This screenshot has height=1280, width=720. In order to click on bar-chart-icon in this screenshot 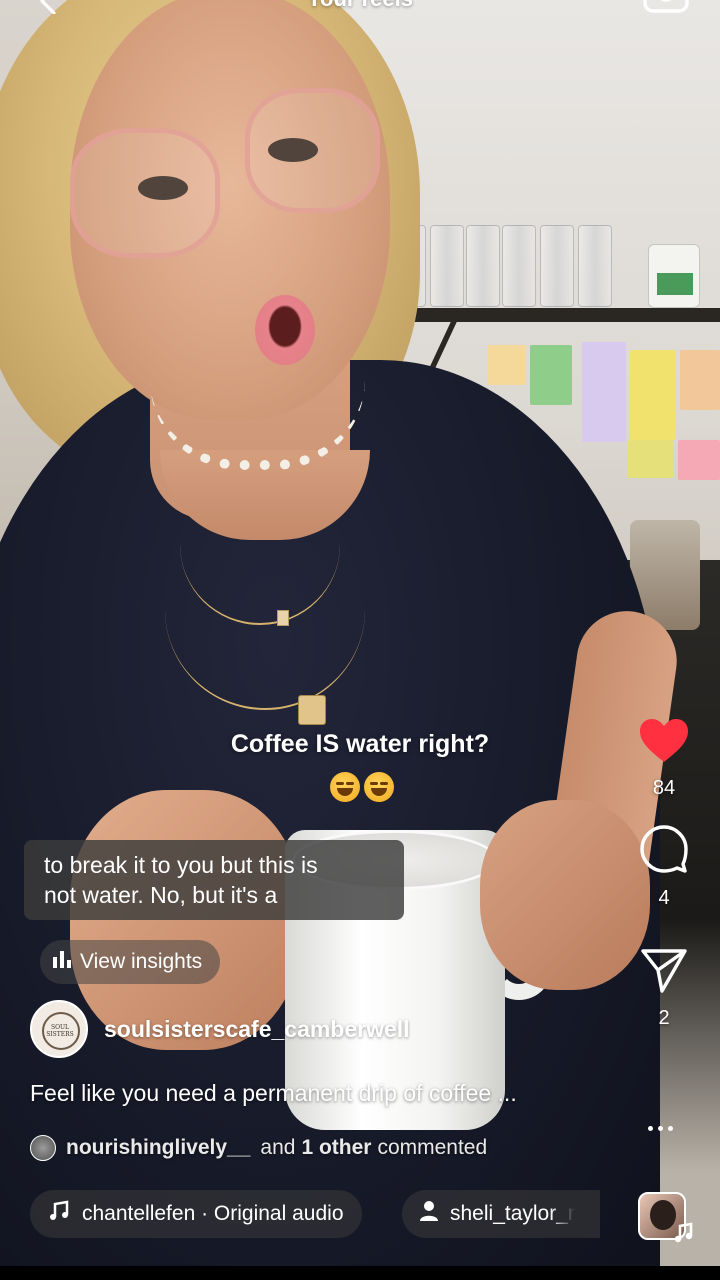, I will do `click(62, 962)`.